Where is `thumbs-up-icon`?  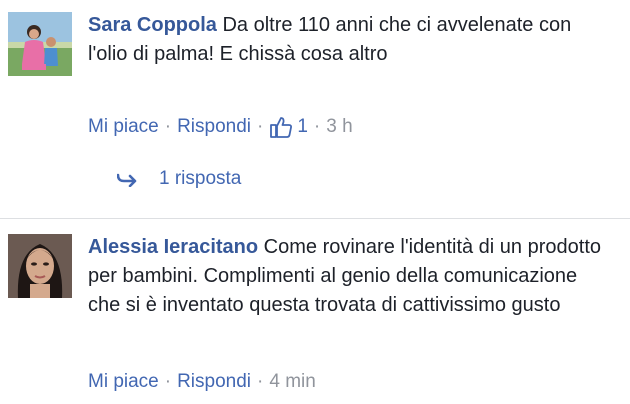 thumbs-up-icon is located at coordinates (281, 127).